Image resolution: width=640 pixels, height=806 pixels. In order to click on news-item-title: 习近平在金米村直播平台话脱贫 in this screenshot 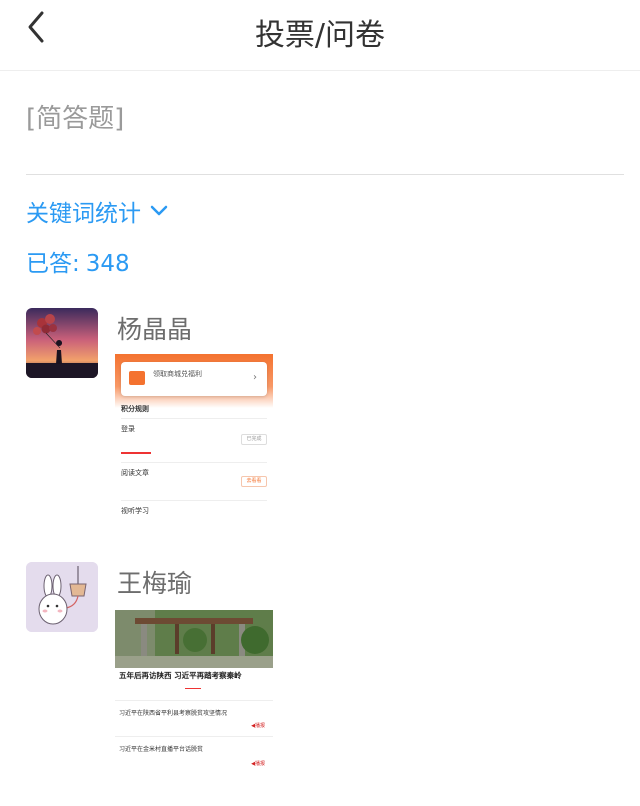, I will do `click(161, 749)`.